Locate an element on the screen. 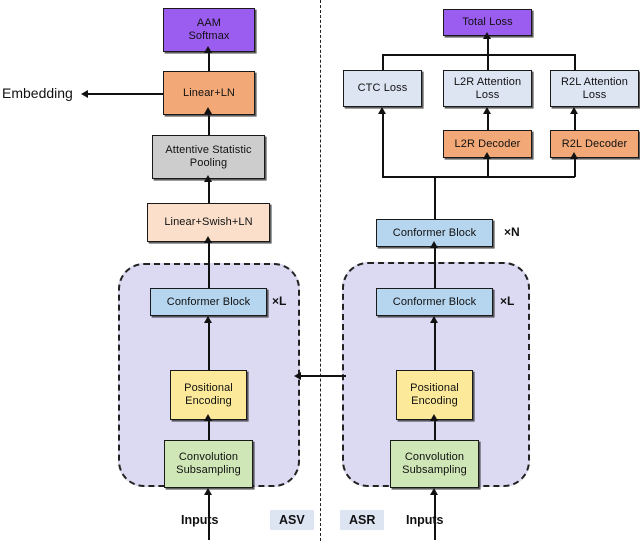 The height and width of the screenshot is (541, 640). r2l-loss-line1: R2L Attention is located at coordinates (594, 81).